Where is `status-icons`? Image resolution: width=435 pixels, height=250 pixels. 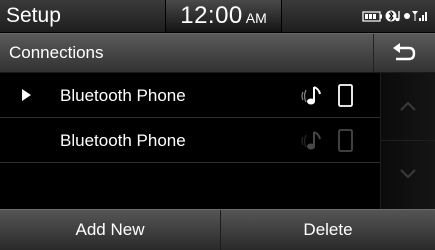
status-icons is located at coordinates (396, 16).